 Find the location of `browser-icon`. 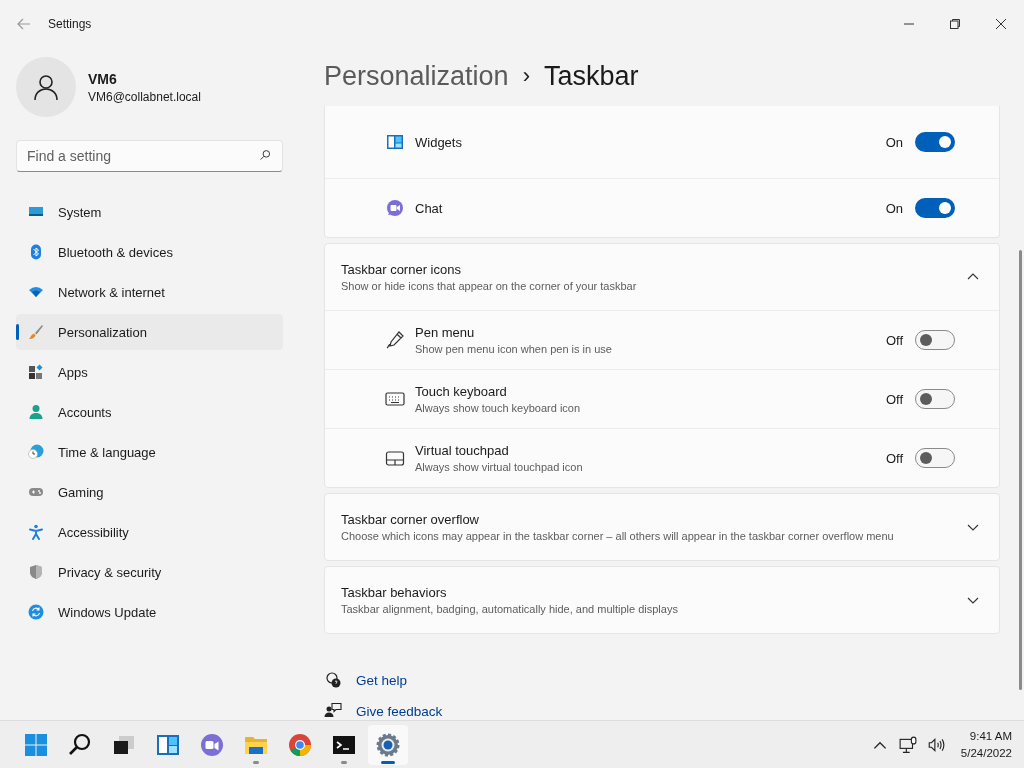

browser-icon is located at coordinates (300, 744).